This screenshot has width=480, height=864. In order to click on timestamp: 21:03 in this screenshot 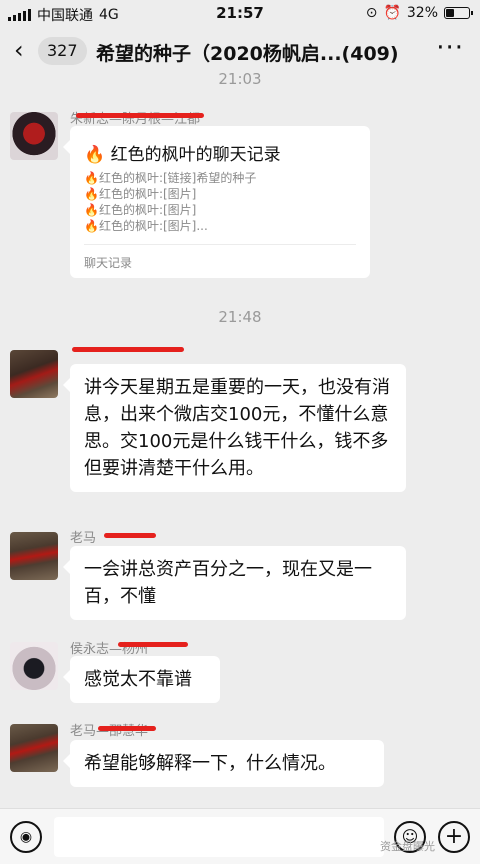, I will do `click(240, 79)`.